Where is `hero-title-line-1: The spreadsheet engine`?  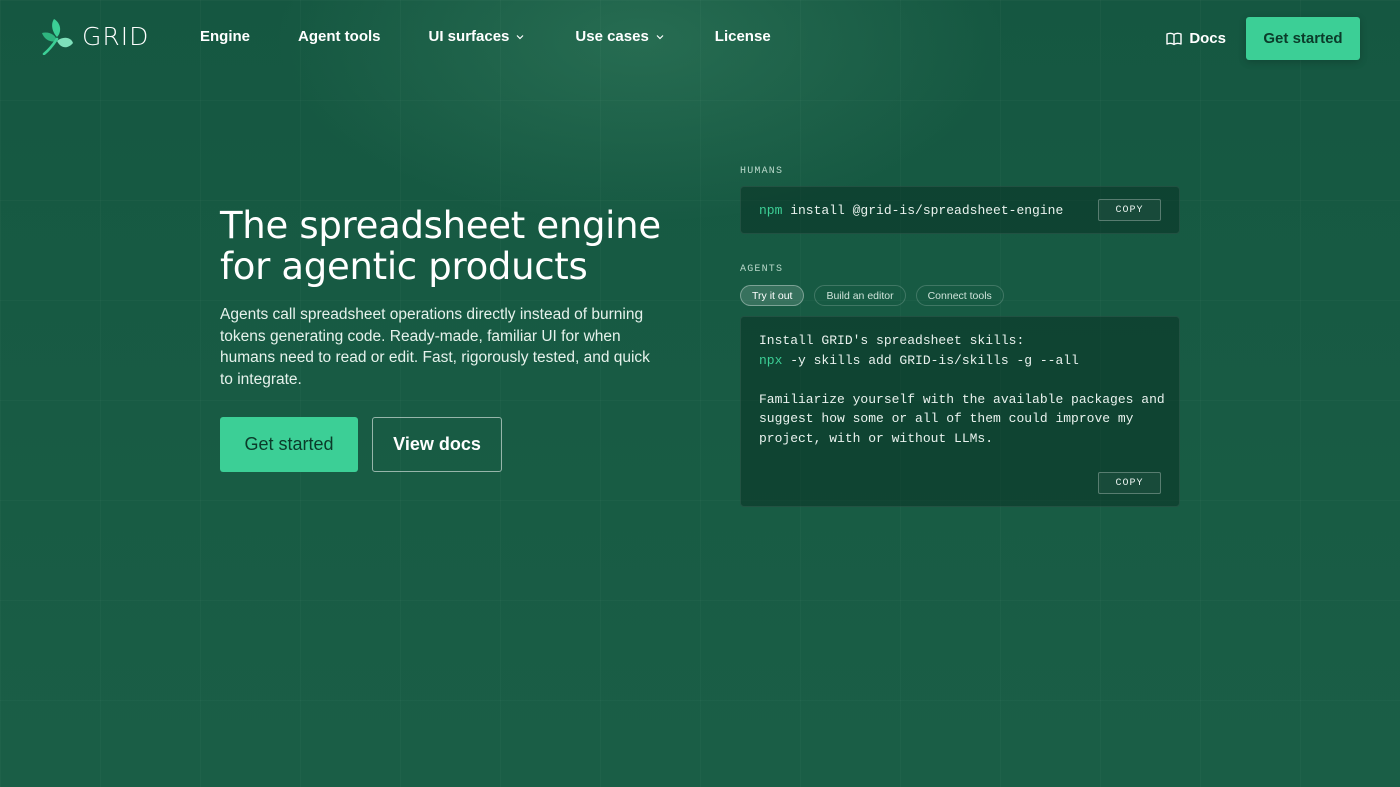
hero-title-line-1: The spreadsheet engine is located at coordinates (440, 225).